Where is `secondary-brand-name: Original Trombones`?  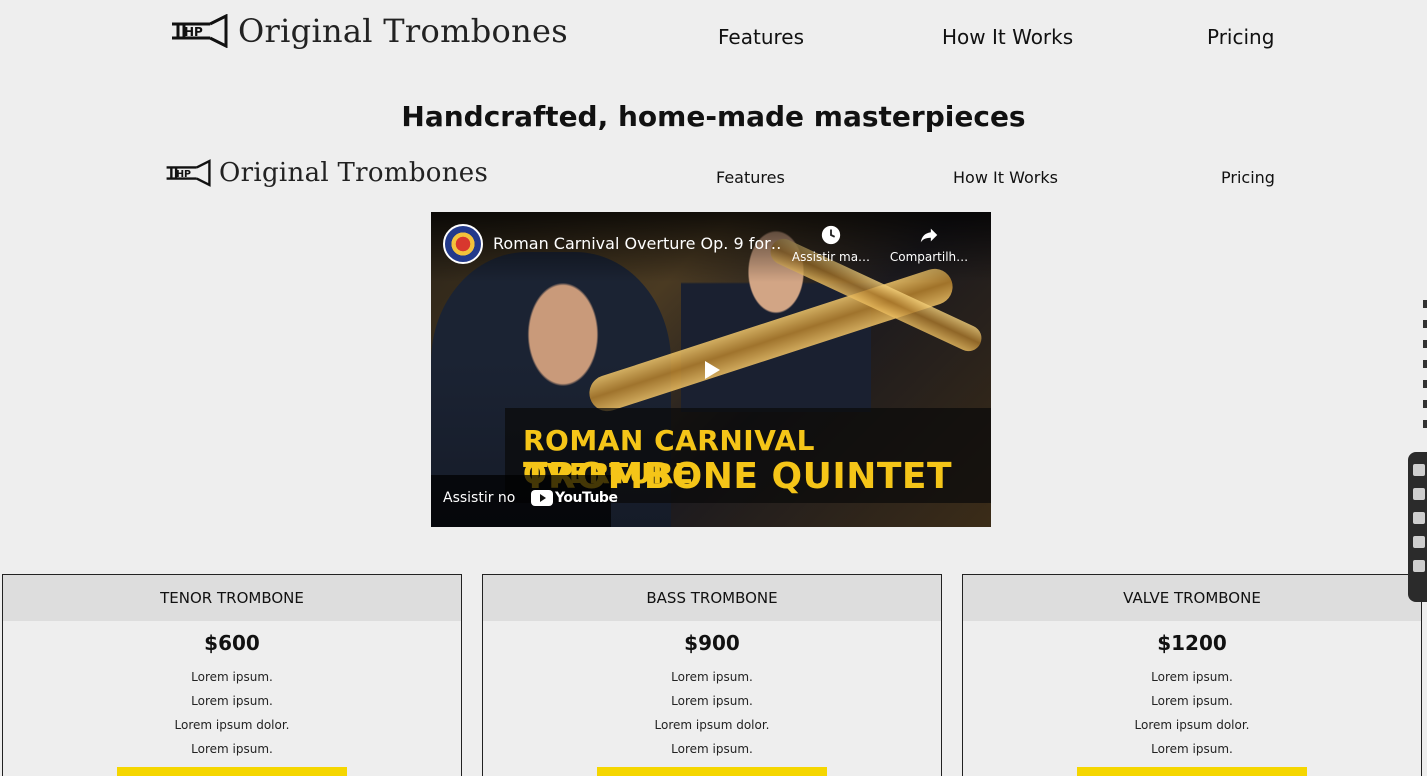
secondary-brand-name: Original Trombones is located at coordinates (354, 173).